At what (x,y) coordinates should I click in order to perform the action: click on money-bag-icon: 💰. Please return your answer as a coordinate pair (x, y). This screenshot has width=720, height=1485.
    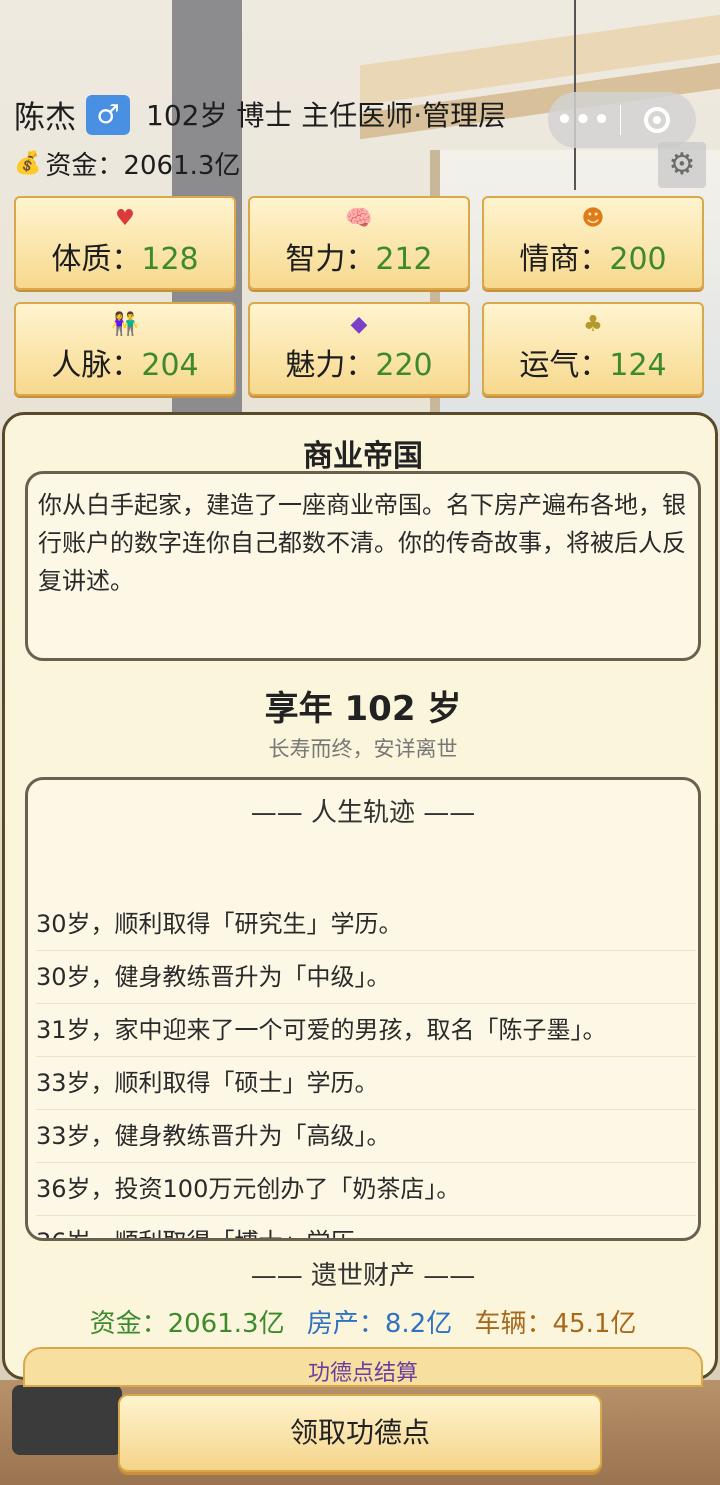
    Looking at the image, I should click on (28, 163).